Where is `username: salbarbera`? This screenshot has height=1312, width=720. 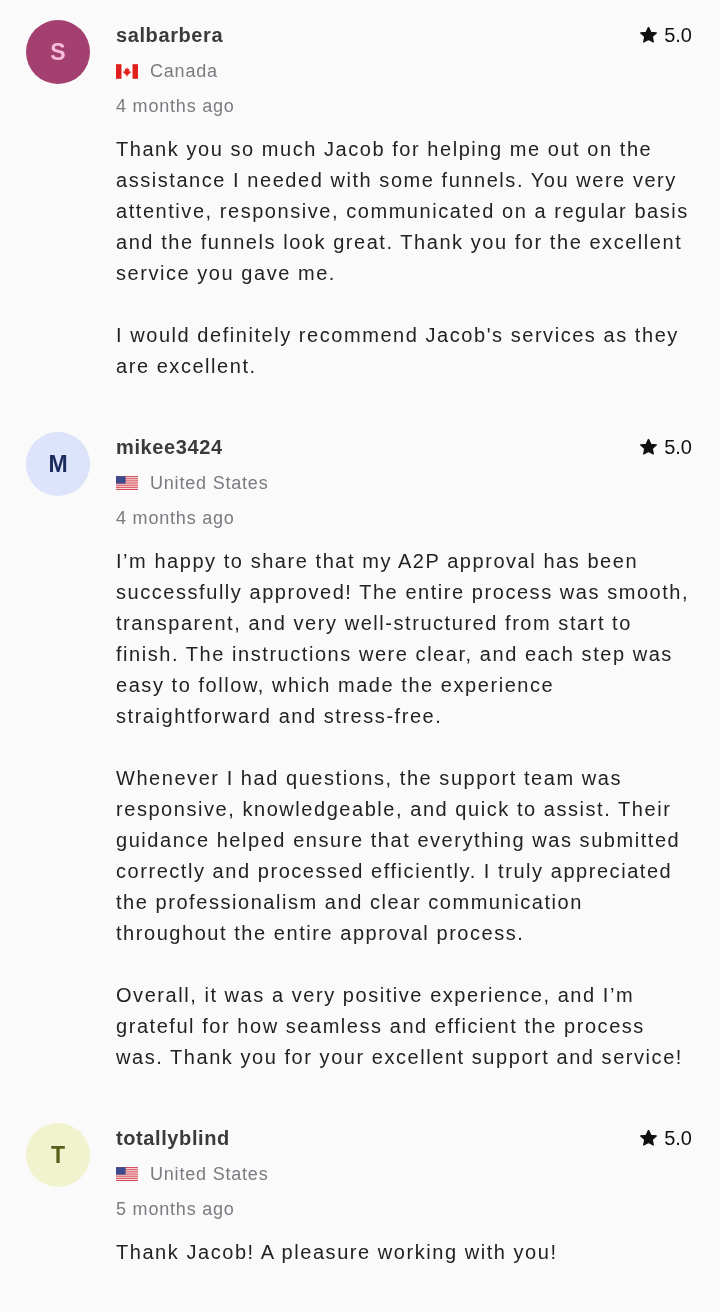
username: salbarbera is located at coordinates (170, 35).